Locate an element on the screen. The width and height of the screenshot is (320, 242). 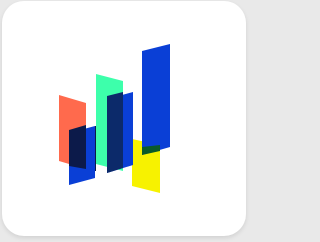
overlap-mint-blue is located at coordinates (115, 132).